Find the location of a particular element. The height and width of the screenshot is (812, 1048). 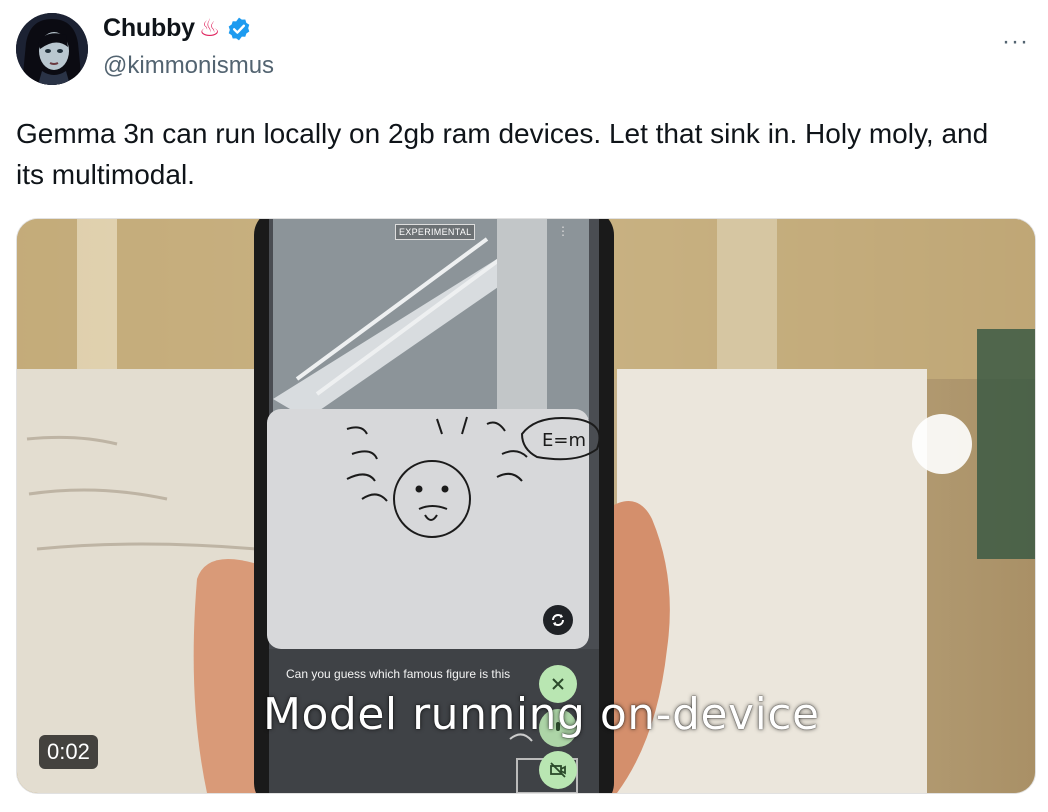

svg-text: E=m is located at coordinates (564, 440).